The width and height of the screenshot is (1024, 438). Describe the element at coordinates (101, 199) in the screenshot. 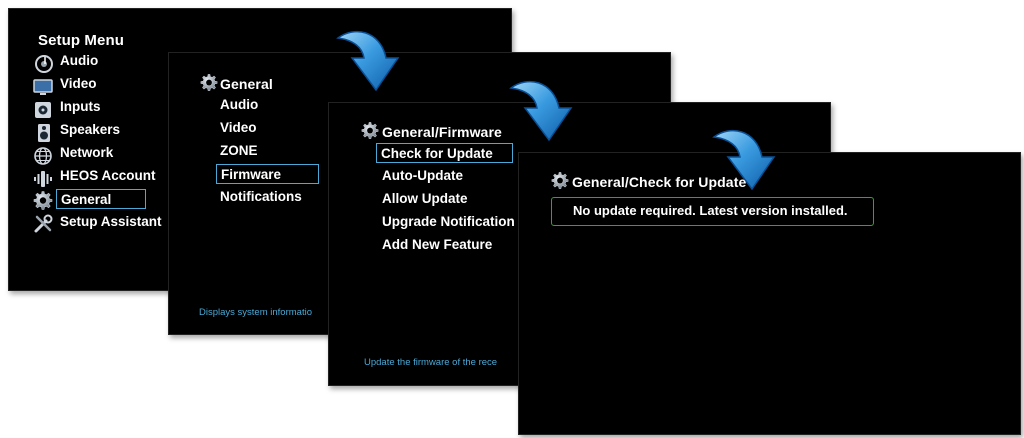

I see `setup-item-general: General` at that location.